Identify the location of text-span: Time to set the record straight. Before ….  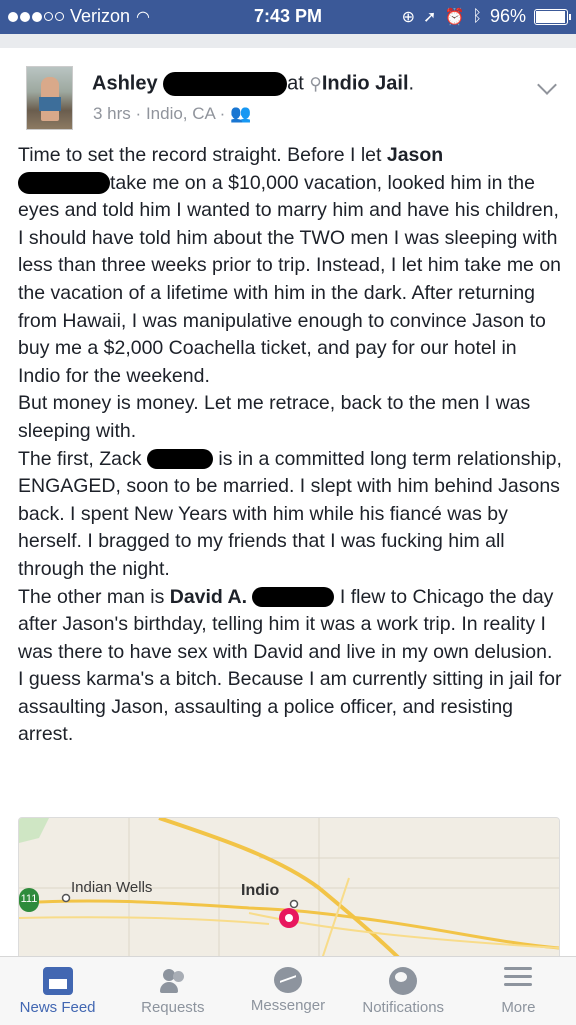
(202, 155).